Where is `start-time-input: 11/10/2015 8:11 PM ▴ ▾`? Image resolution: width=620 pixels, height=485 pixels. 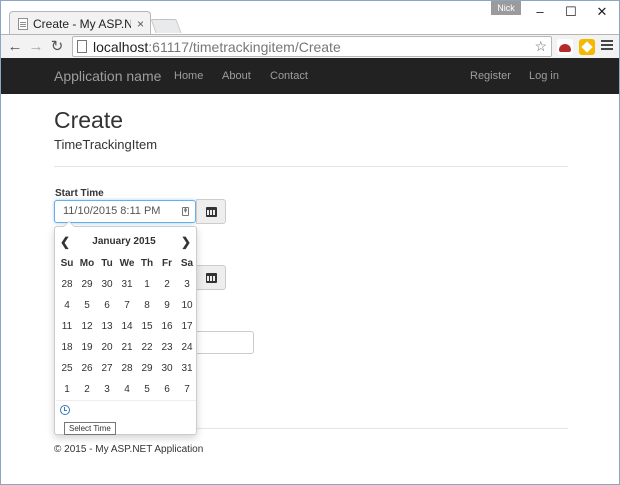 start-time-input: 11/10/2015 8:11 PM ▴ ▾ is located at coordinates (125, 211).